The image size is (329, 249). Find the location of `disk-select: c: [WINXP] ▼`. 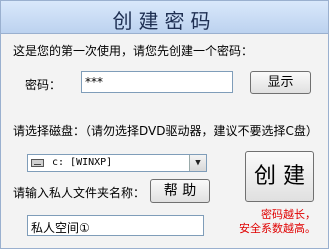

disk-select: c: [WINXP] ▼ is located at coordinates (117, 163).